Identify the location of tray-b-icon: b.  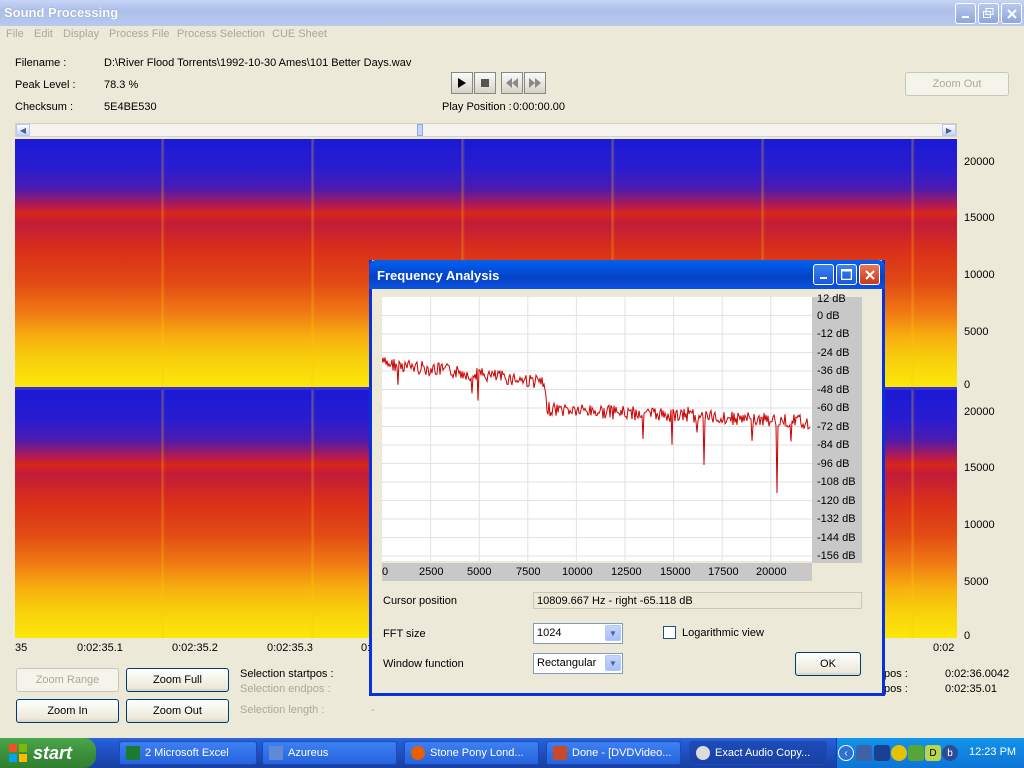
(950, 753).